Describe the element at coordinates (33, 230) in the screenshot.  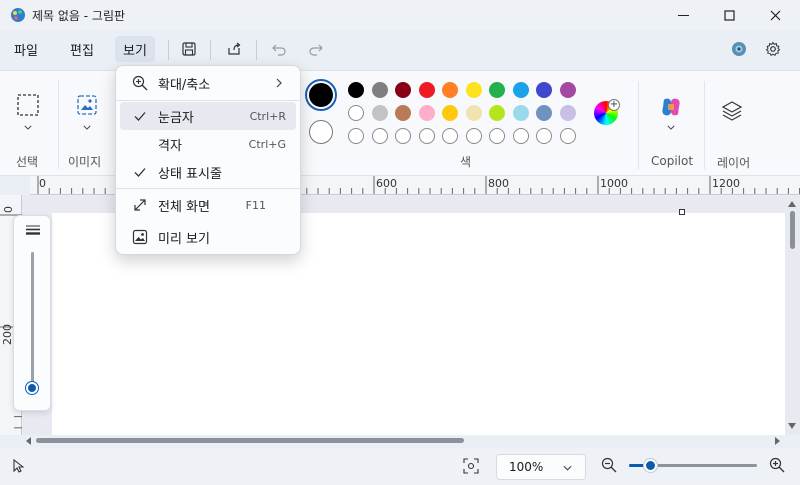
I see `stroke-width-icon` at that location.